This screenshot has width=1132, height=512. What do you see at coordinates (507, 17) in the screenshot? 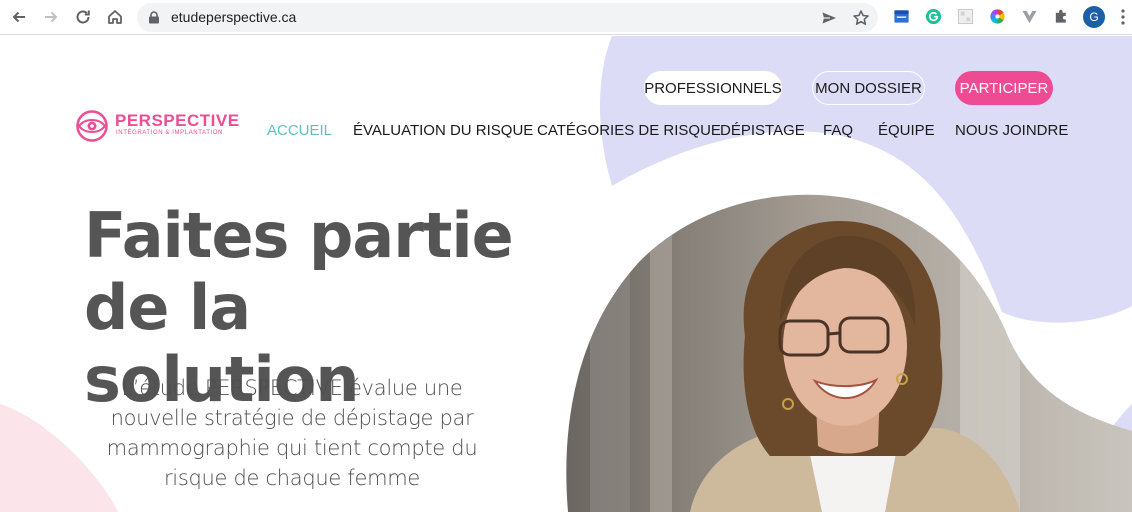
I see `address-bar: etudeperspective.ca` at bounding box center [507, 17].